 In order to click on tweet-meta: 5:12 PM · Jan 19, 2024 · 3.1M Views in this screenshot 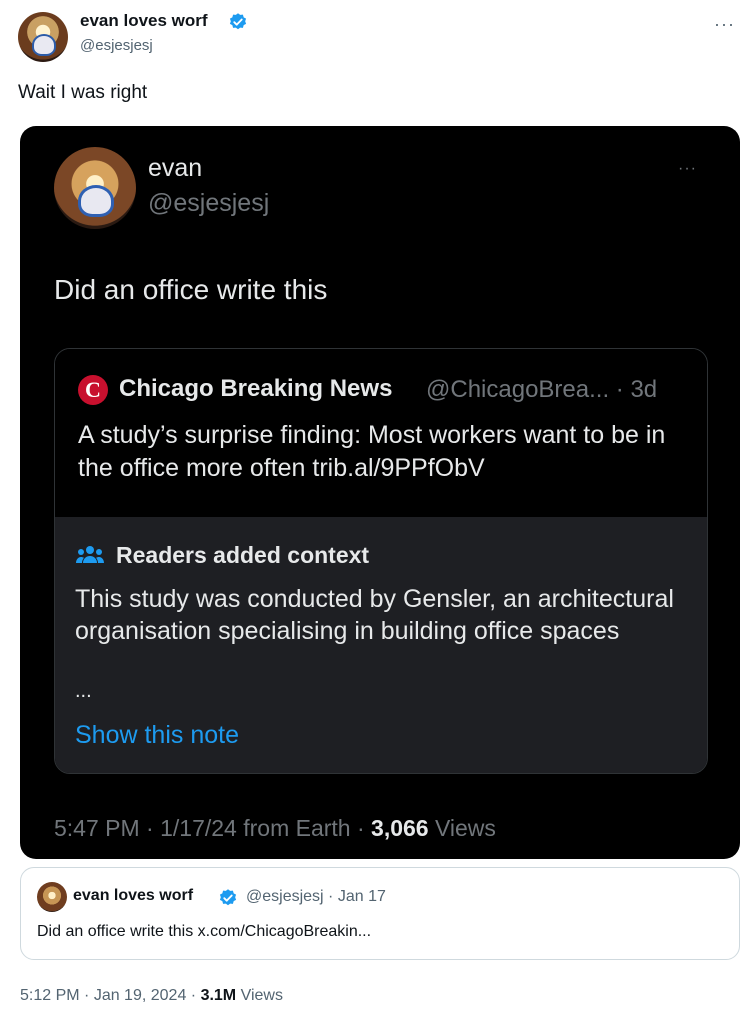, I will do `click(151, 996)`.